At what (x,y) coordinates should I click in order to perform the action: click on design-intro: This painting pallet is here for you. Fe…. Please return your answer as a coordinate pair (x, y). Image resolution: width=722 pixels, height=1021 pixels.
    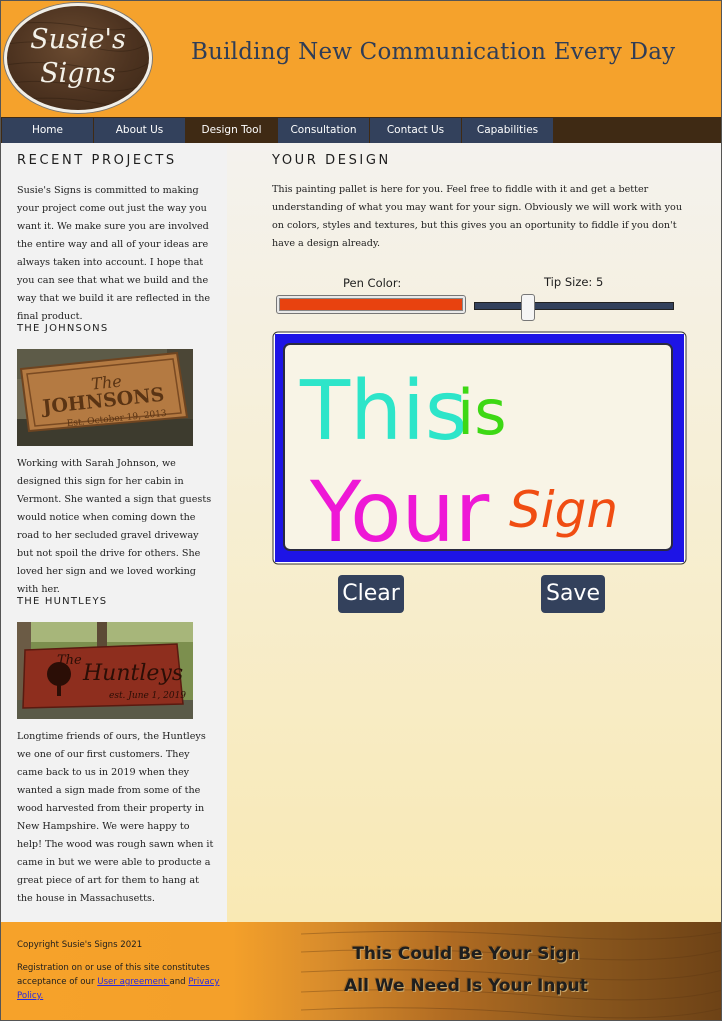
    Looking at the image, I should click on (477, 216).